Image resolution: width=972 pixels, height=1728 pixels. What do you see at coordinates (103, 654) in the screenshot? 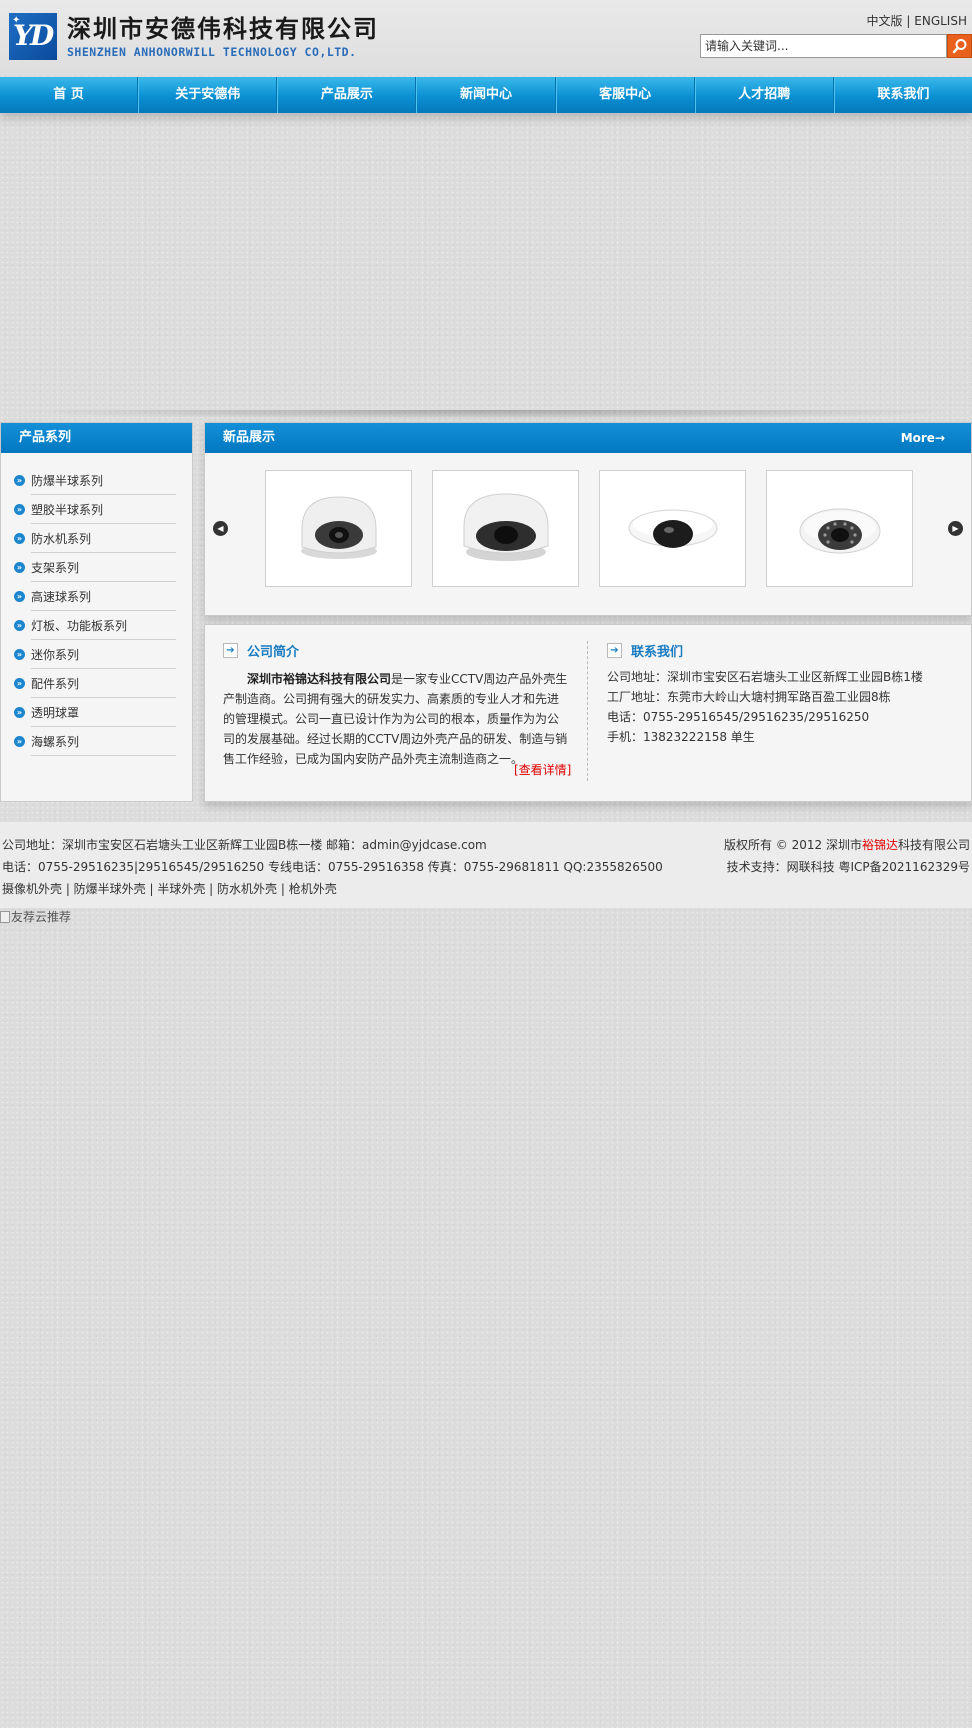
I see `category-item: » 迷你系列` at bounding box center [103, 654].